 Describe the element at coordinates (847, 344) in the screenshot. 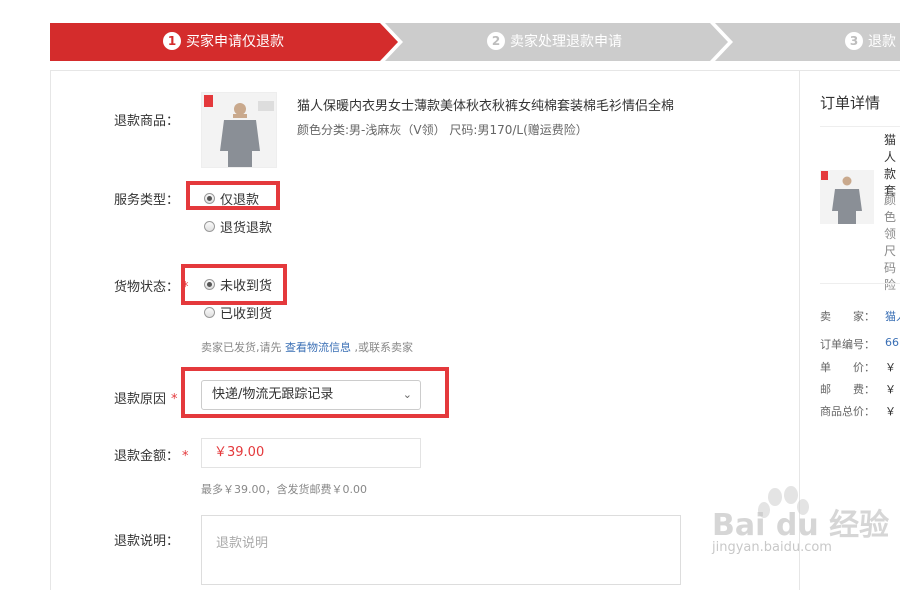

I see `order-number-label: 订单编号：` at that location.